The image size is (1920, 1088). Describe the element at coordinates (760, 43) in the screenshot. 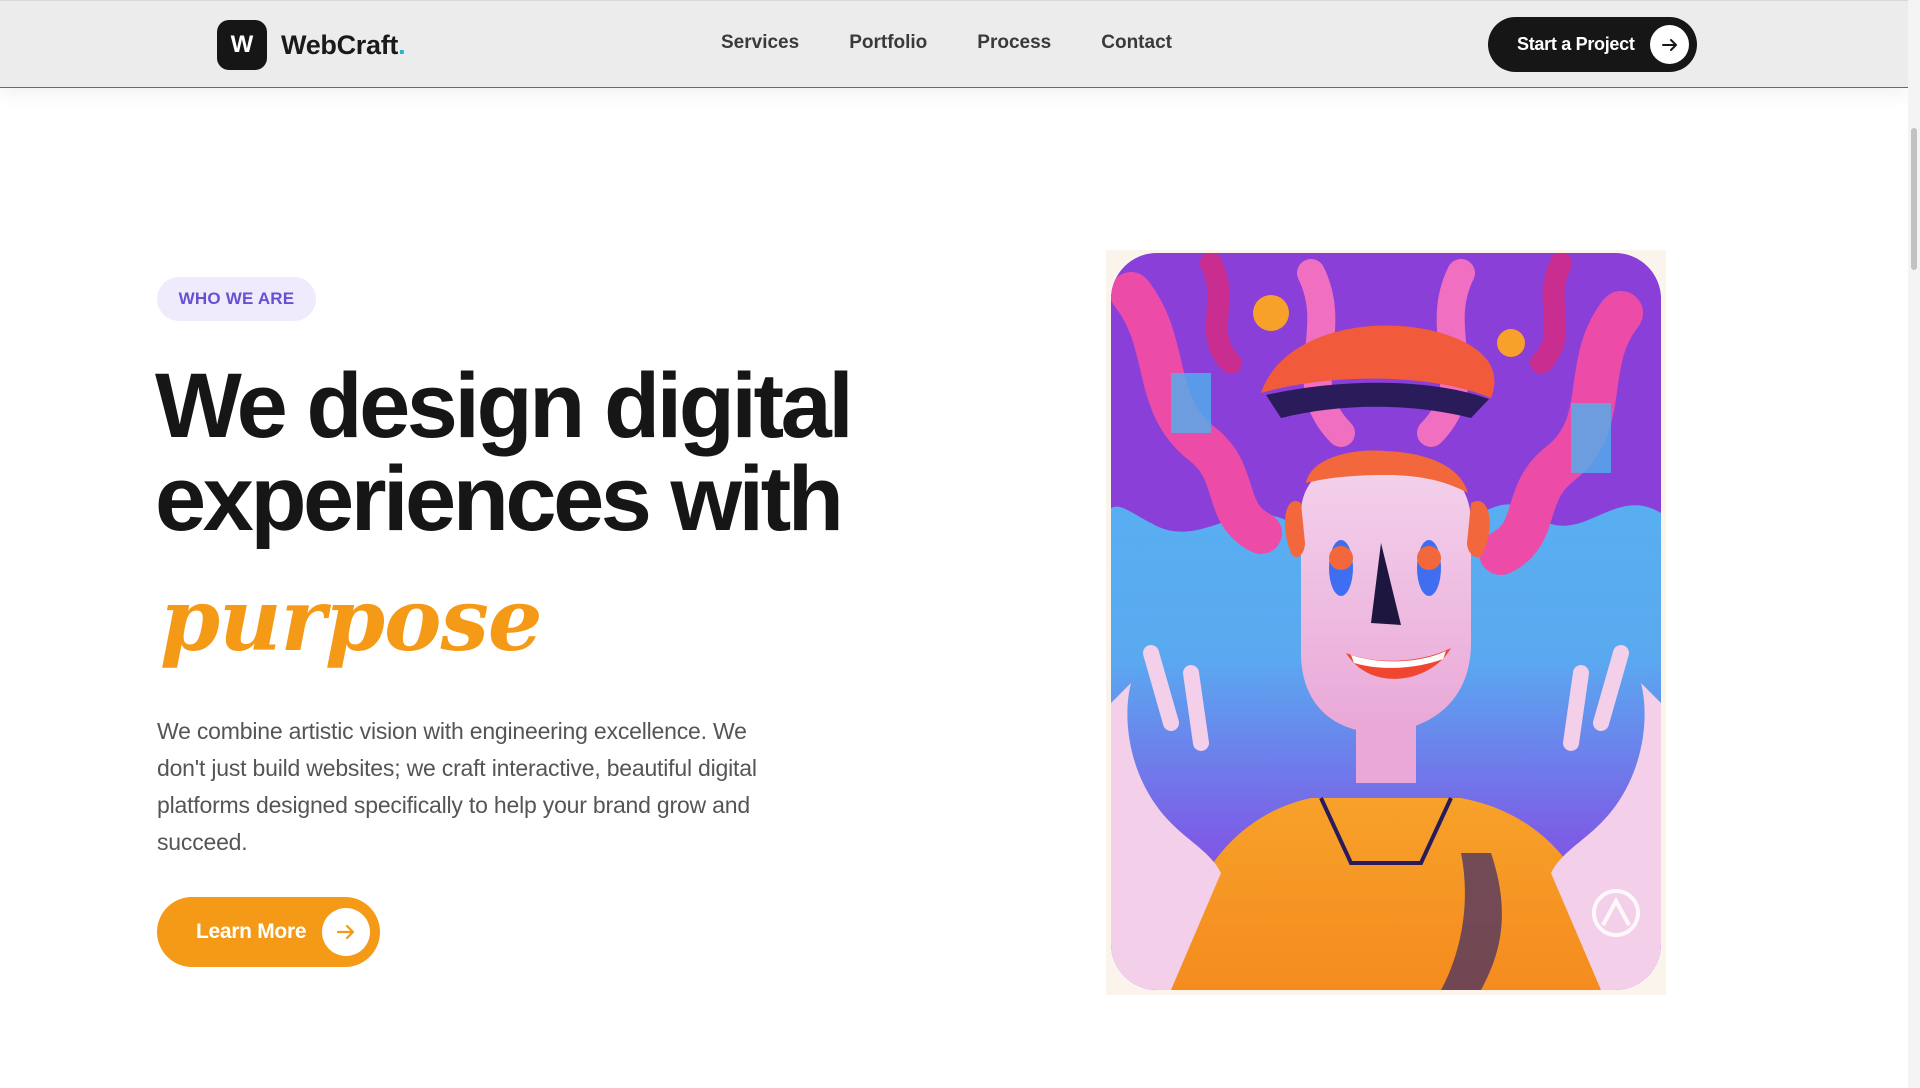

I see `nav-services: Services` at that location.